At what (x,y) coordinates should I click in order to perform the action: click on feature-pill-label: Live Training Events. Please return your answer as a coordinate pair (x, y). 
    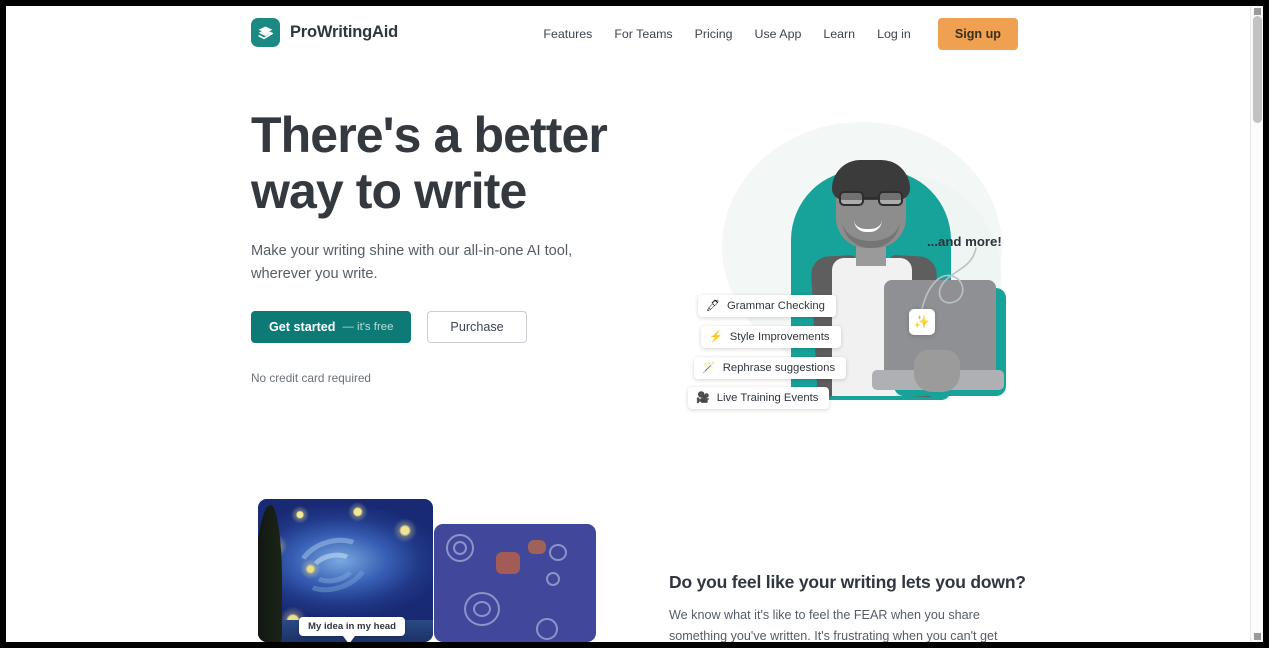
    Looking at the image, I should click on (767, 398).